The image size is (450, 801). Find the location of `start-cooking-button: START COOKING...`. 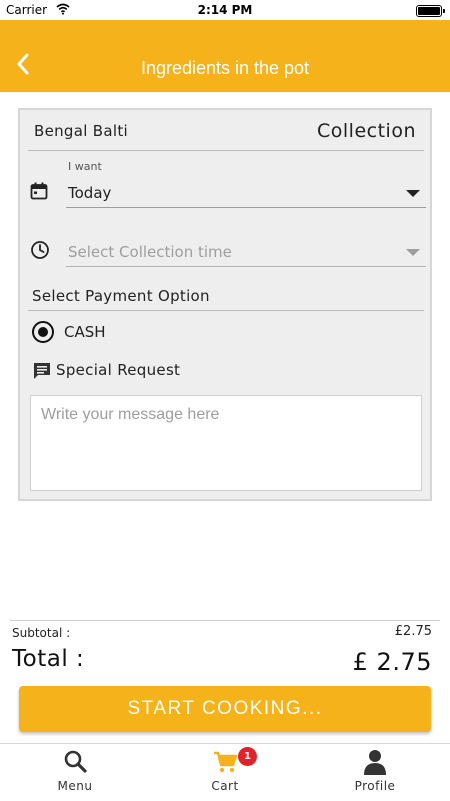

start-cooking-button: START COOKING... is located at coordinates (225, 709).